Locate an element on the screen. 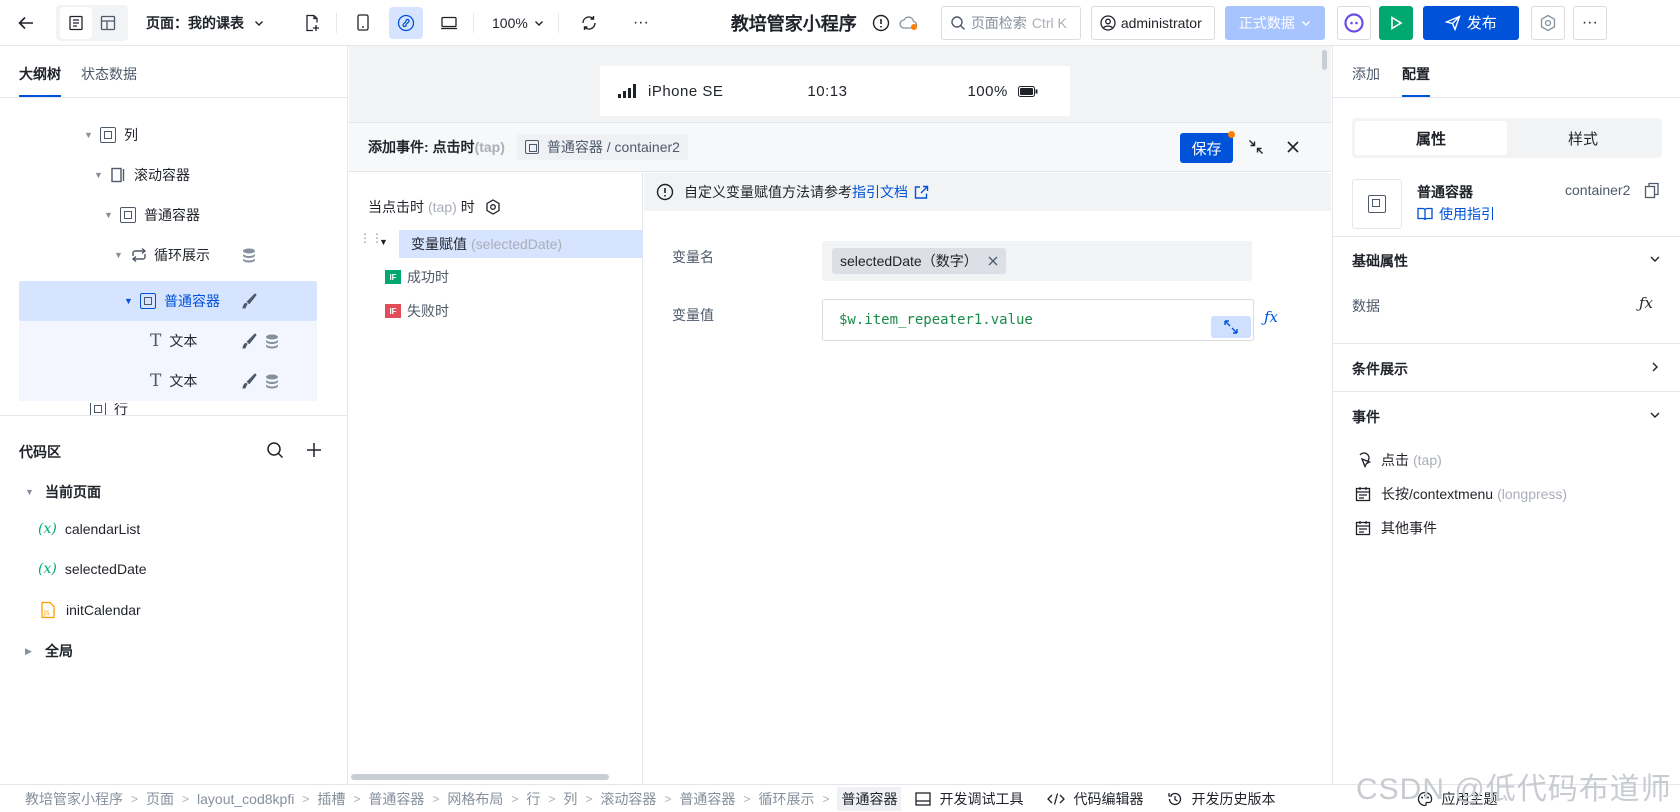 This screenshot has height=812, width=1680. zoom-selector: 100% is located at coordinates (518, 23).